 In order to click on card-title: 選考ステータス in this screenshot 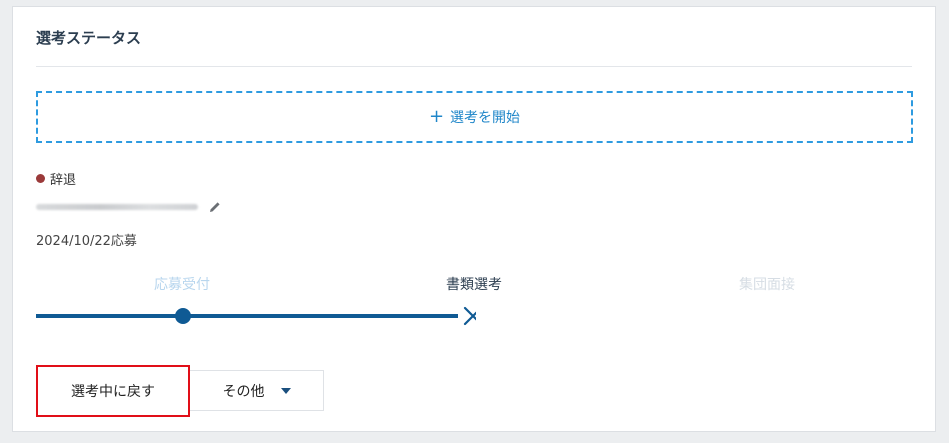, I will do `click(89, 38)`.